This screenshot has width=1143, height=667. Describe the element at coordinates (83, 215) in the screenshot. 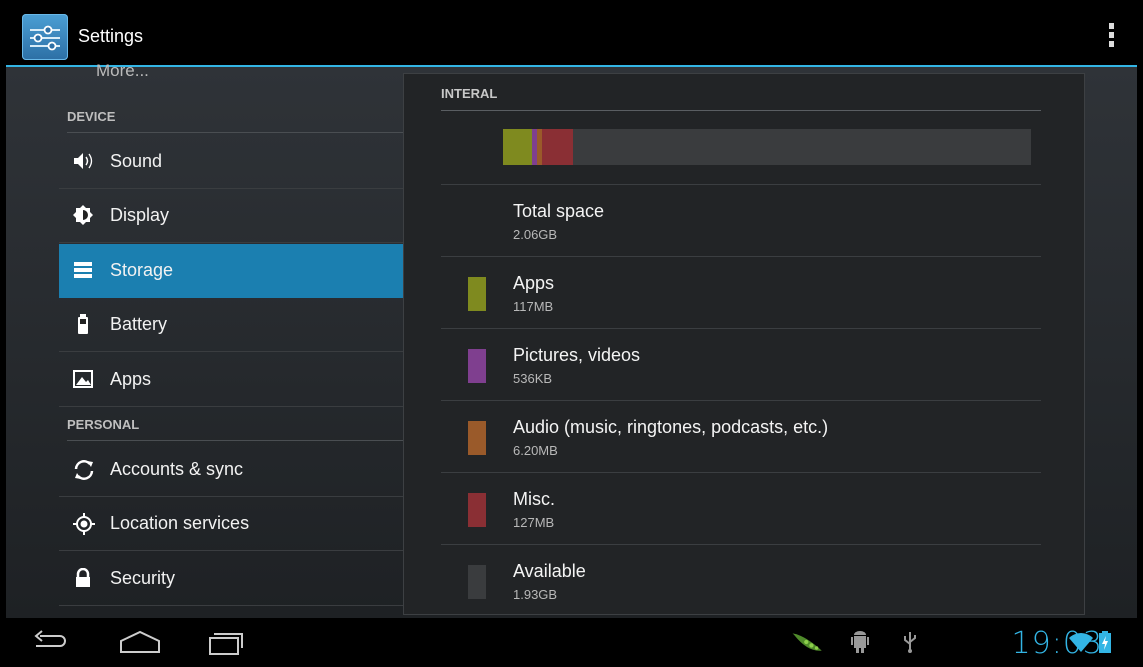

I see `brightness-icon` at that location.